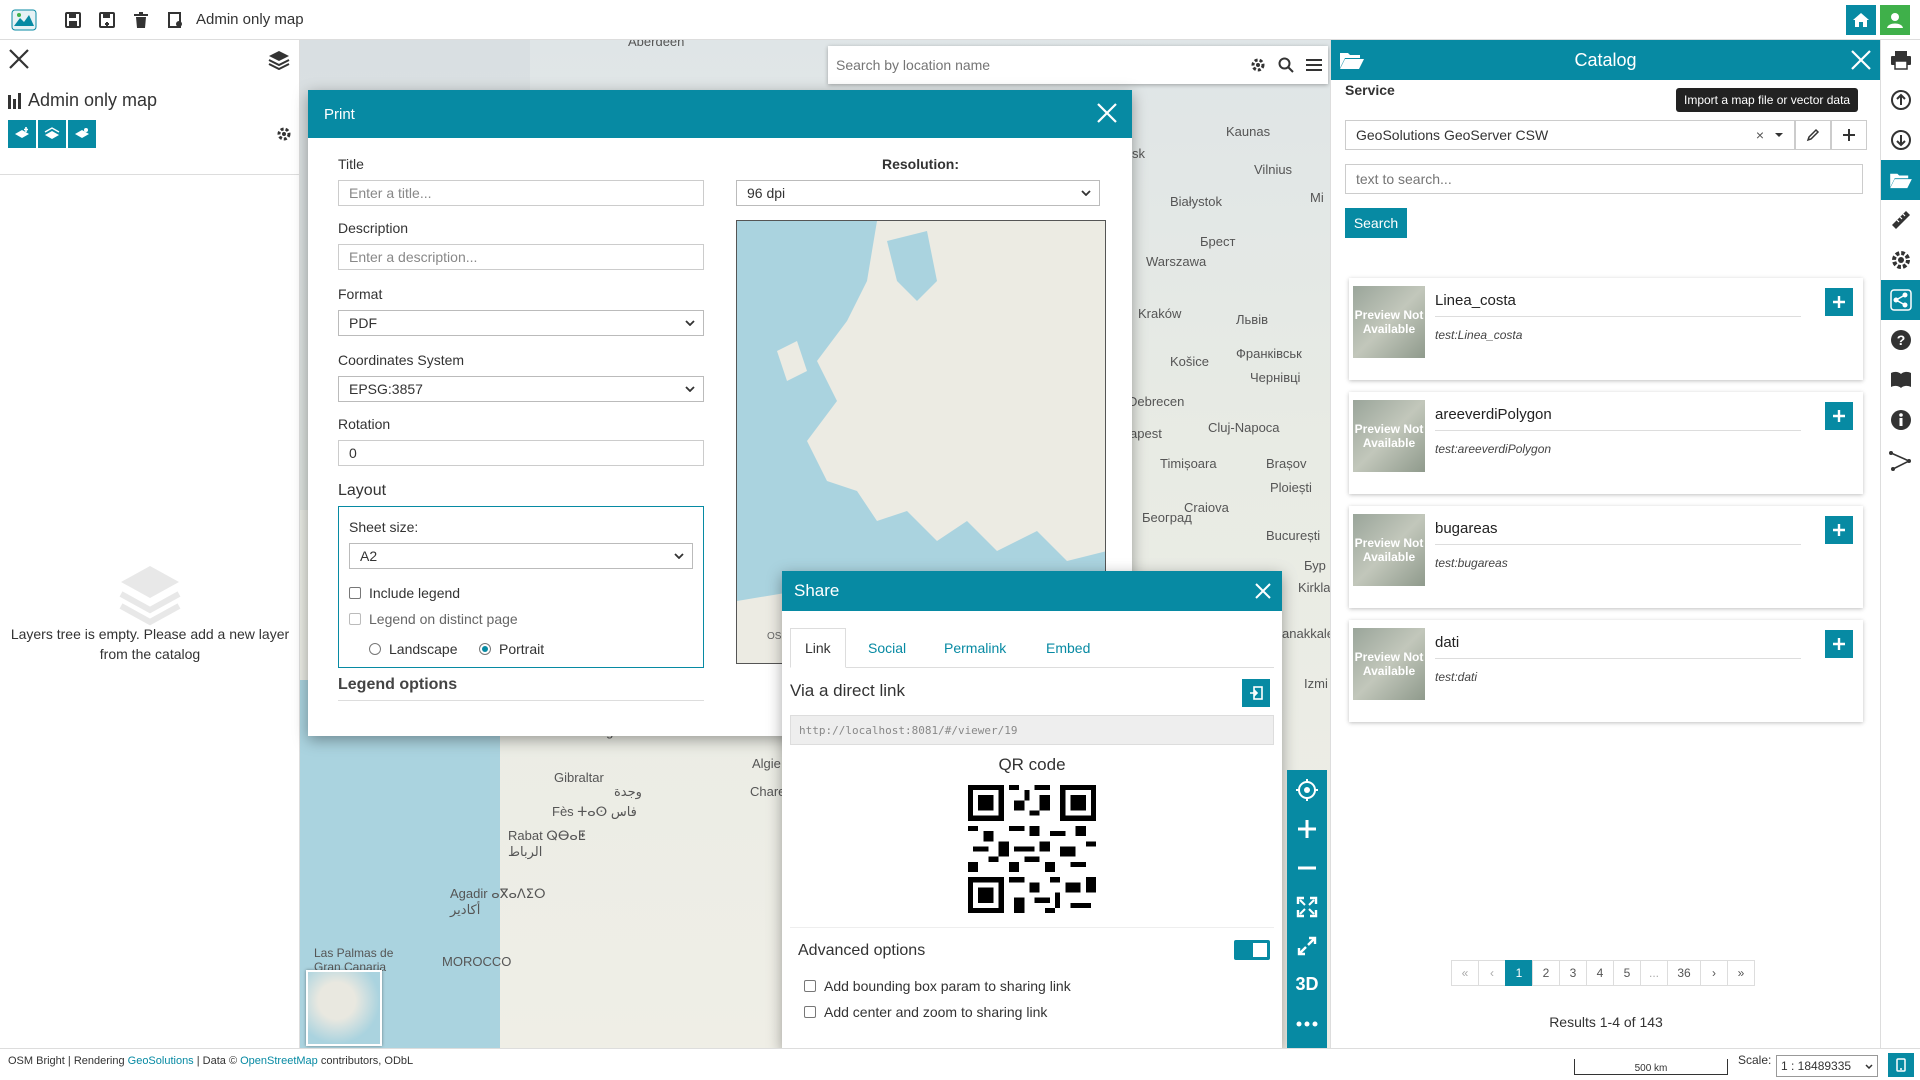 The height and width of the screenshot is (1080, 1920). I want to click on rotation-field: 0, so click(521, 453).